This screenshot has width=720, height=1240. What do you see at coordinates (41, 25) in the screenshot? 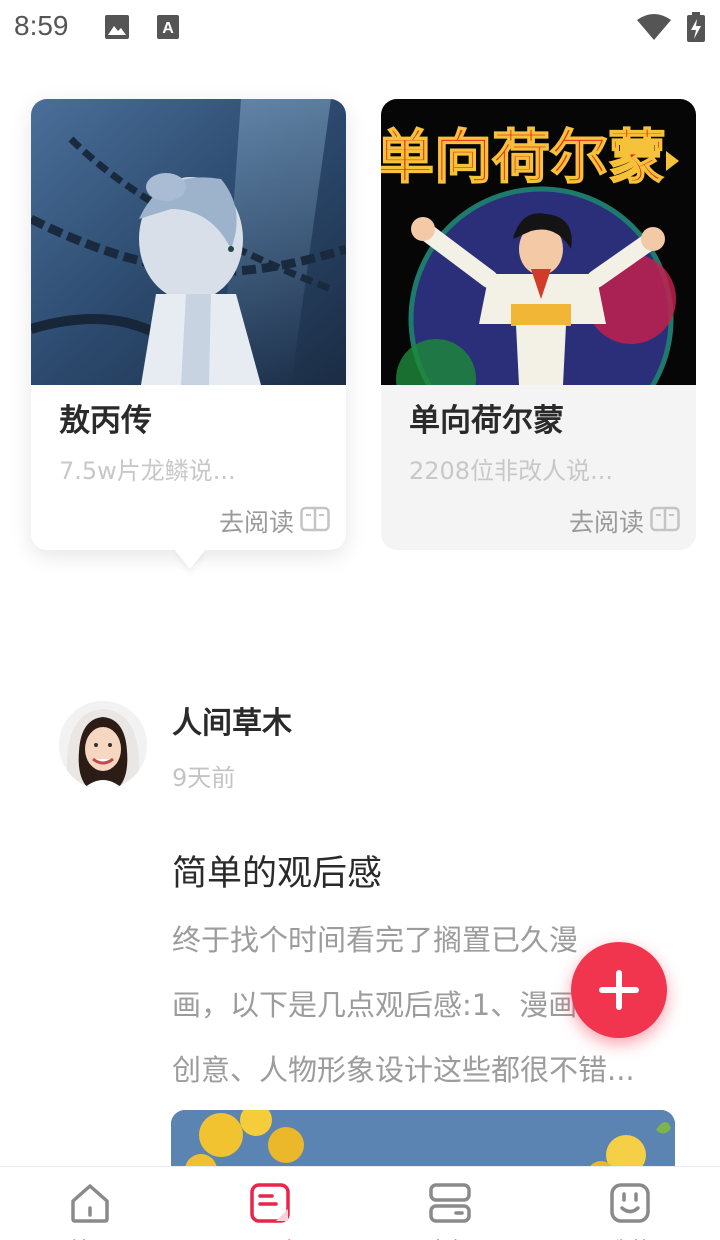
I see `status-time: 8:59` at bounding box center [41, 25].